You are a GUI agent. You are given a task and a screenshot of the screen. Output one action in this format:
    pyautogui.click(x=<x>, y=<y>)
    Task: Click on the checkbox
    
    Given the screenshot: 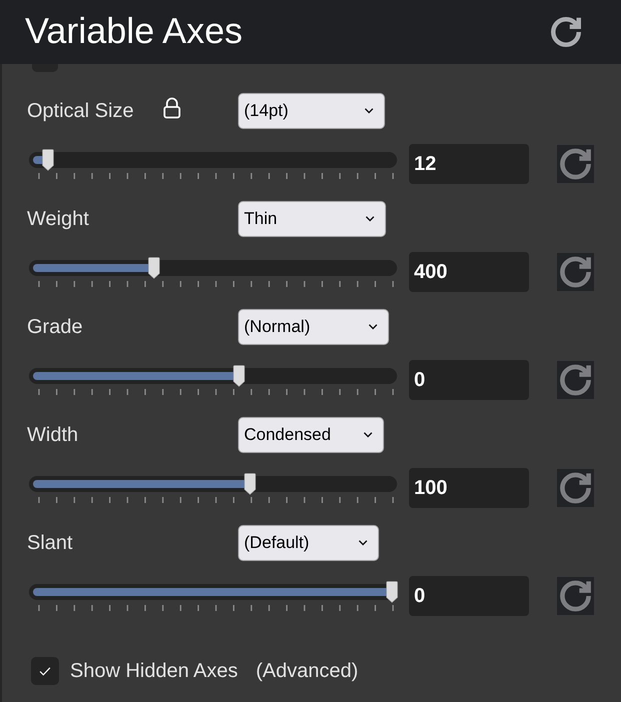 What is the action you would take?
    pyautogui.click(x=45, y=671)
    